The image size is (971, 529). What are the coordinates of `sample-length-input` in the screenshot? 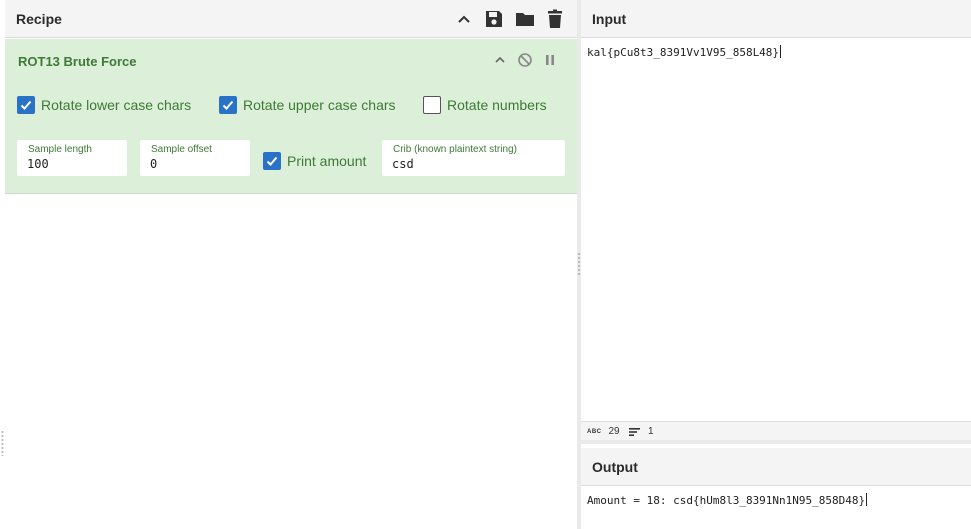 It's located at (71, 164).